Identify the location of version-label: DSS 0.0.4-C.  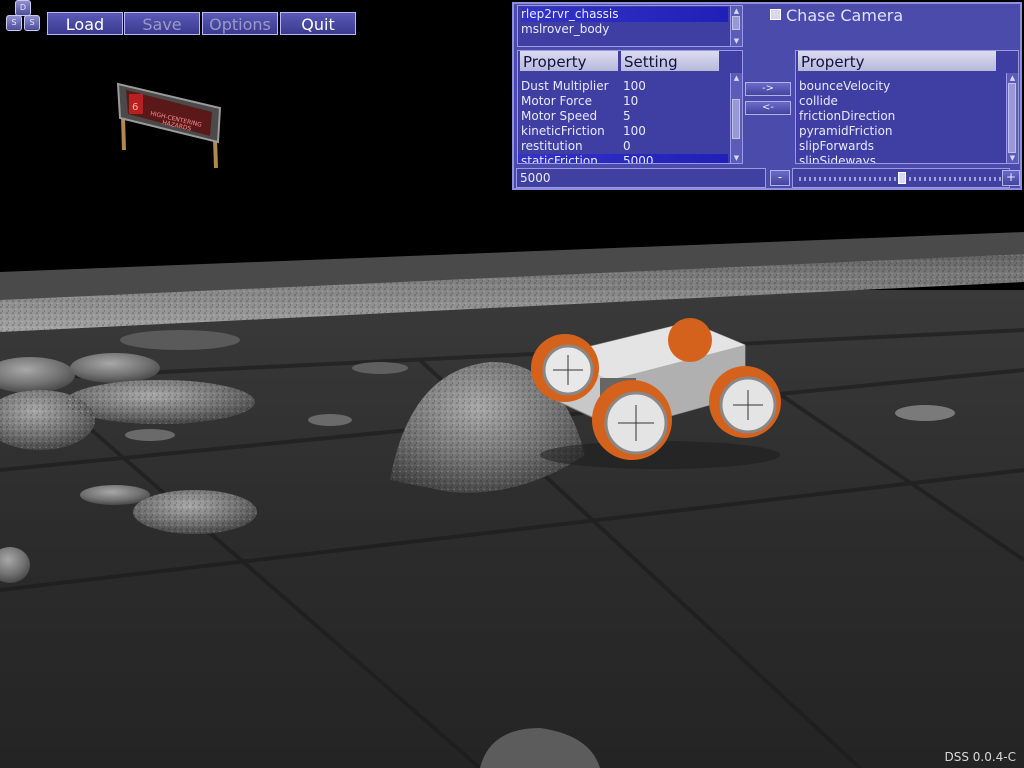
(980, 757).